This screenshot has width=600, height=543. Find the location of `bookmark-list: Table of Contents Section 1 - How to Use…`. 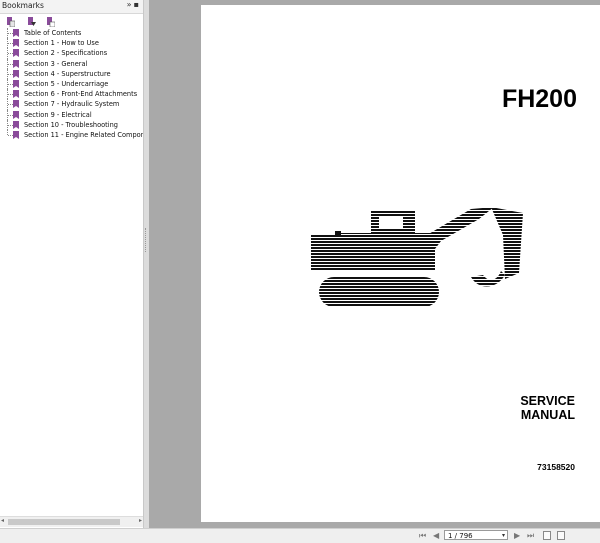

bookmark-list: Table of Contents Section 1 - How to Use… is located at coordinates (71, 84).